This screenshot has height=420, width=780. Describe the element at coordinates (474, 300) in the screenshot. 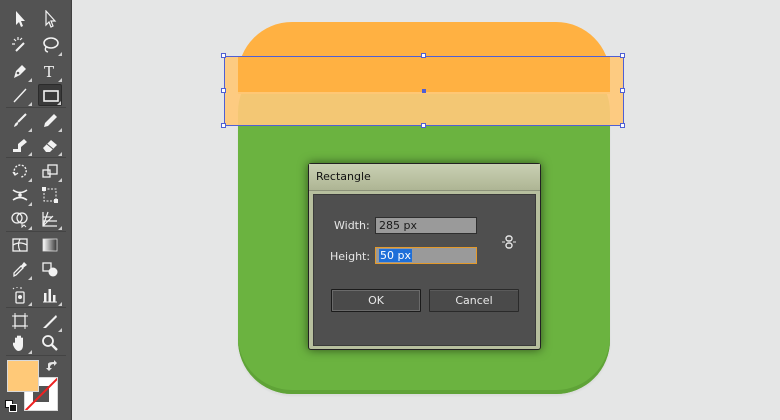

I see `cancel-button: Cancel` at that location.